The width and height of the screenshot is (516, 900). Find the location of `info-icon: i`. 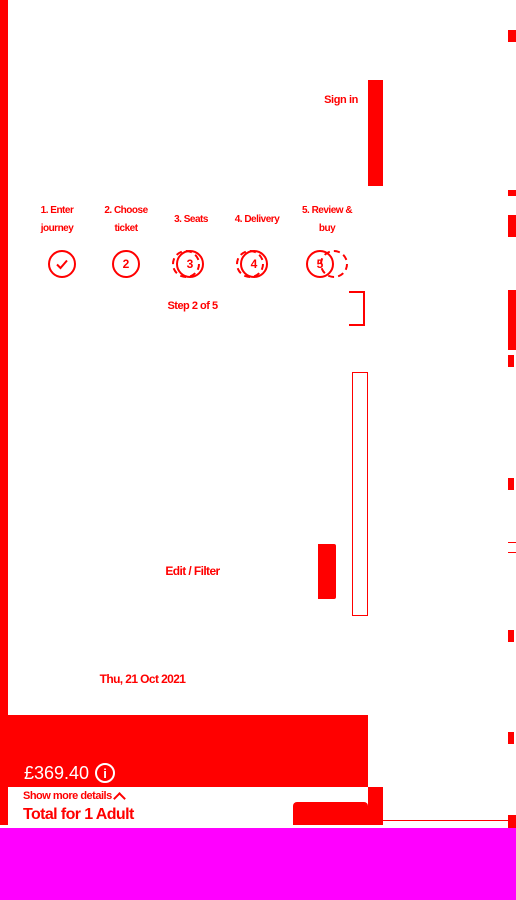

info-icon: i is located at coordinates (105, 773).